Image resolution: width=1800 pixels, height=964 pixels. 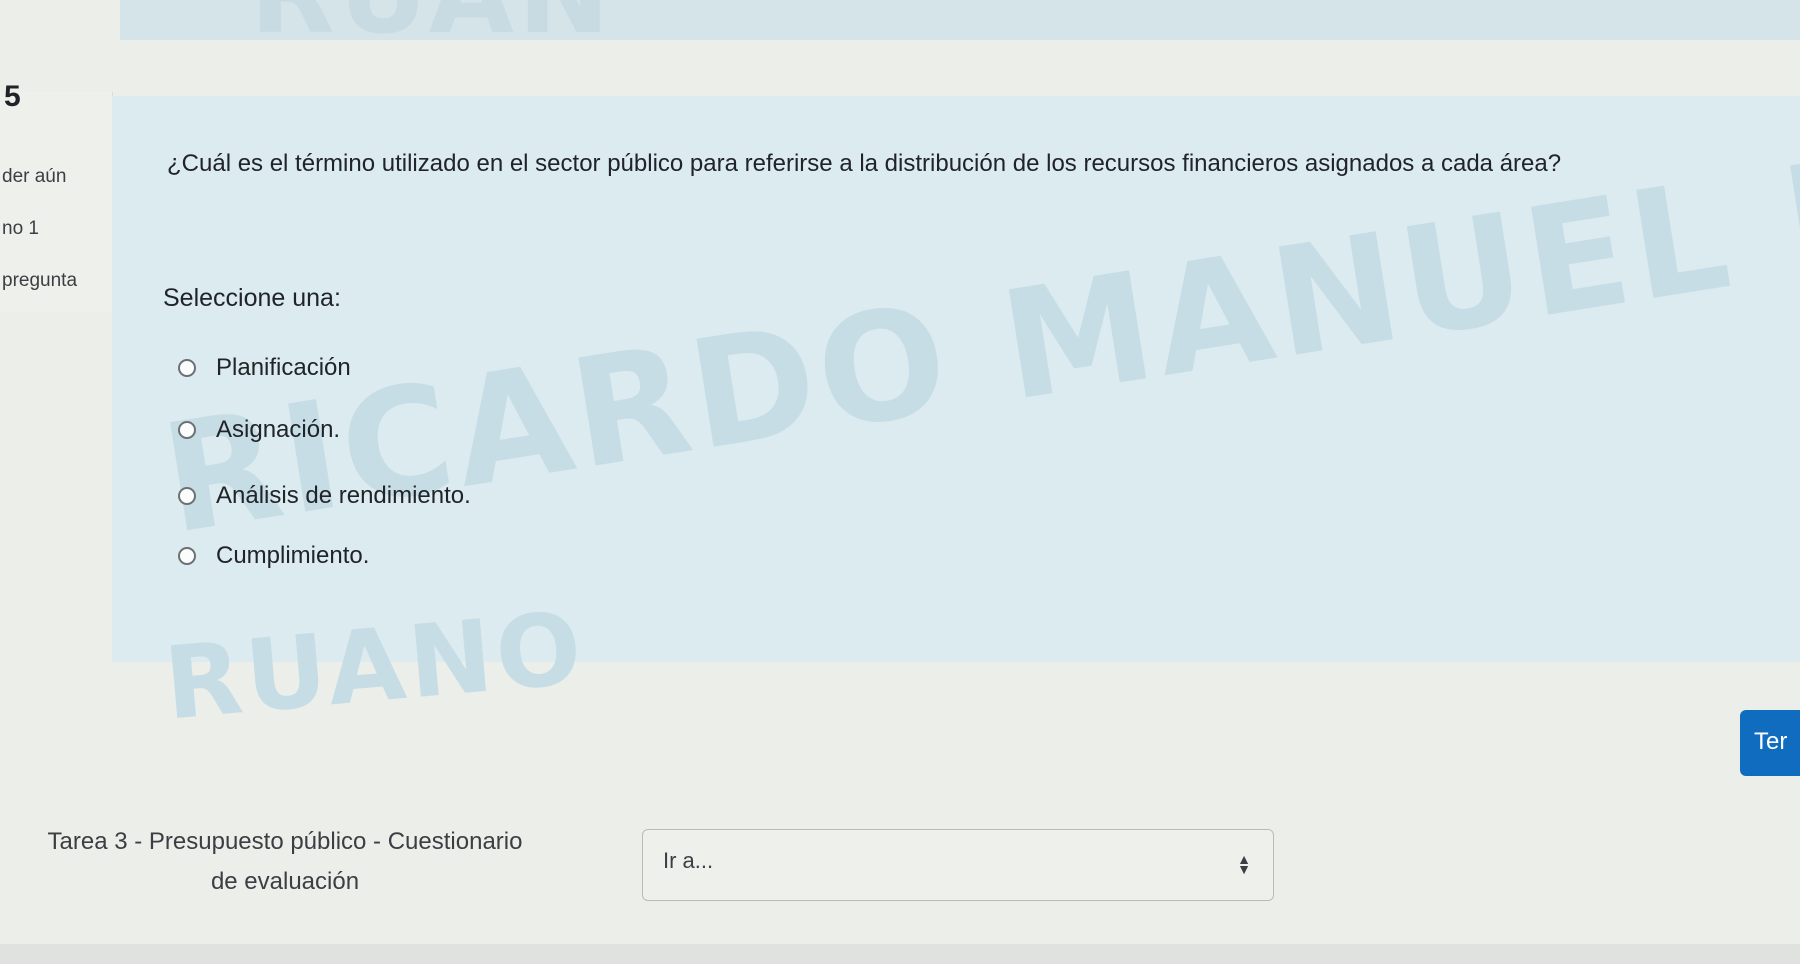 What do you see at coordinates (1244, 864) in the screenshot?
I see `select-arrows-icon: ▲ ▼` at bounding box center [1244, 864].